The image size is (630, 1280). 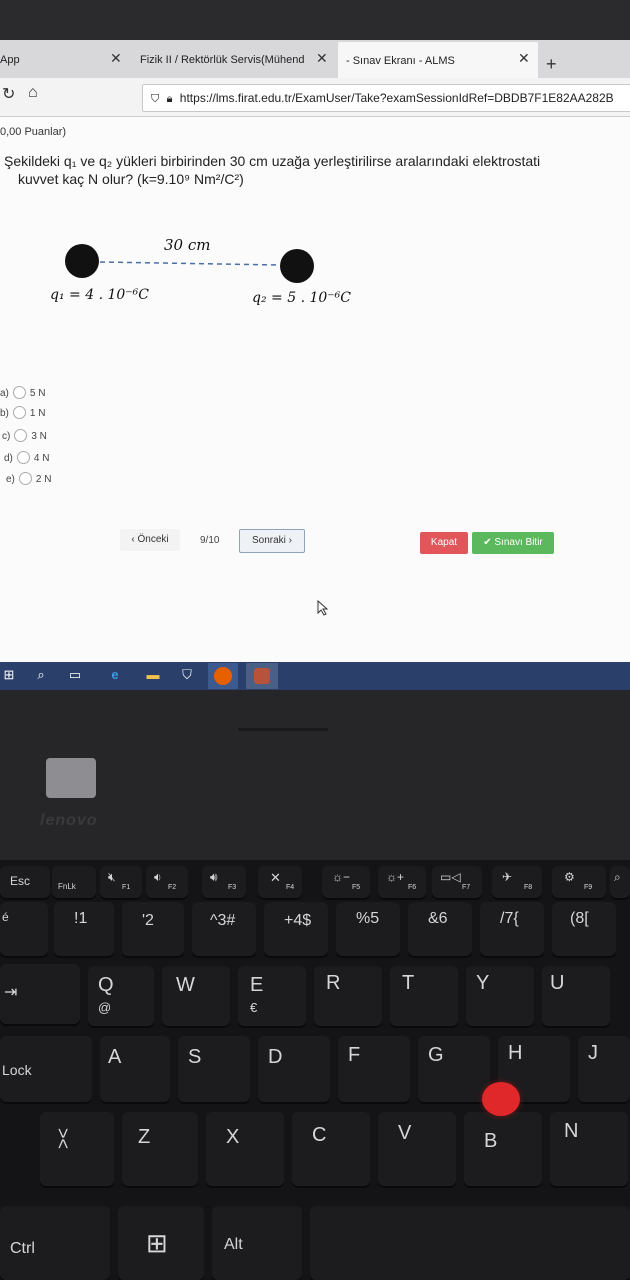 I want to click on key-less-greater: ><, so click(x=77, y=1149).